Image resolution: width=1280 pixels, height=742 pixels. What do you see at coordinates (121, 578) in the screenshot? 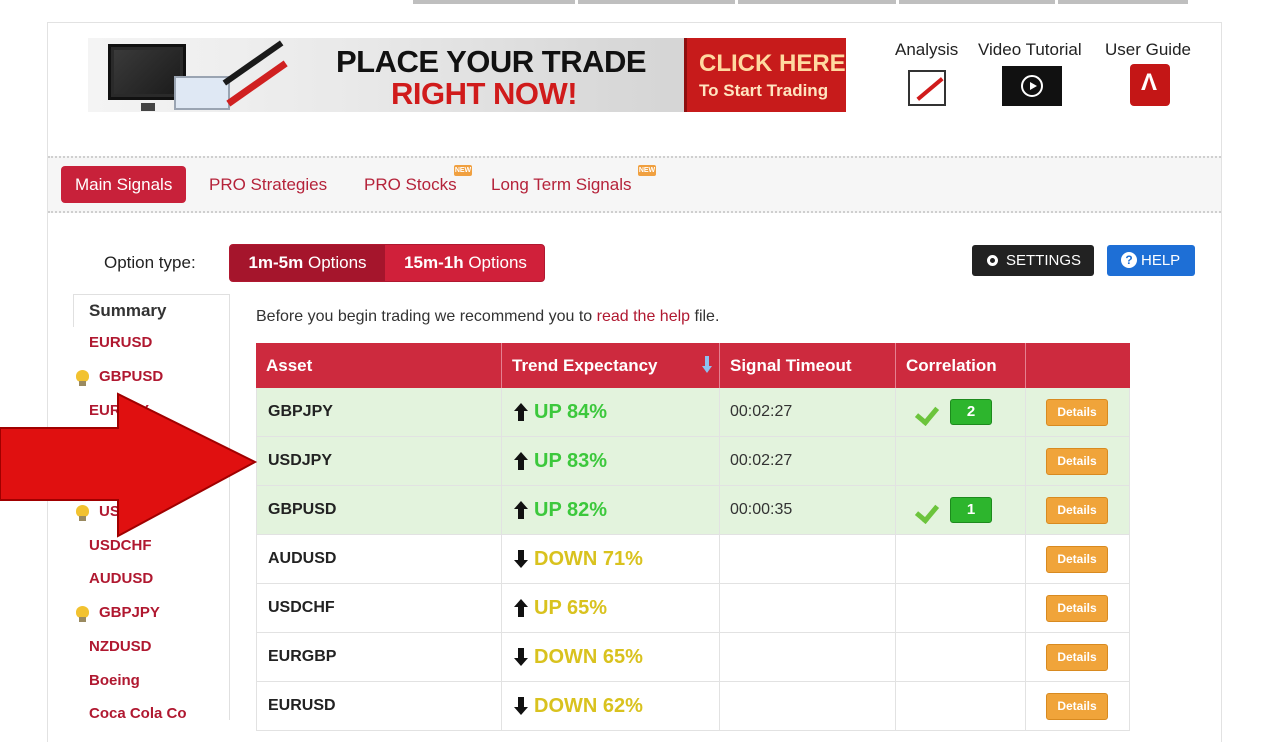
I see `sidebar-item: AUDUSD` at bounding box center [121, 578].